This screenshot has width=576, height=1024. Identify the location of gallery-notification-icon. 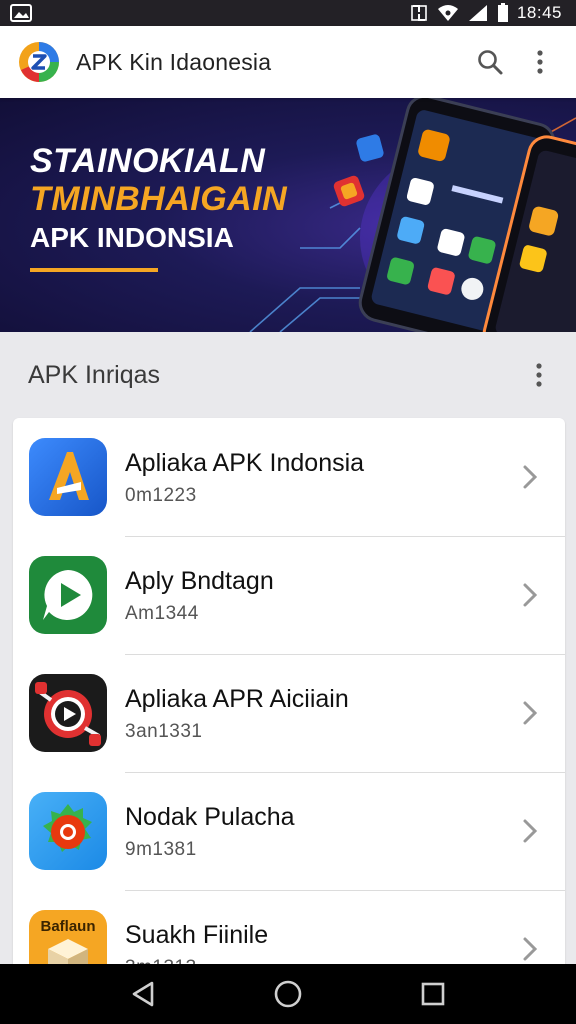
(21, 13).